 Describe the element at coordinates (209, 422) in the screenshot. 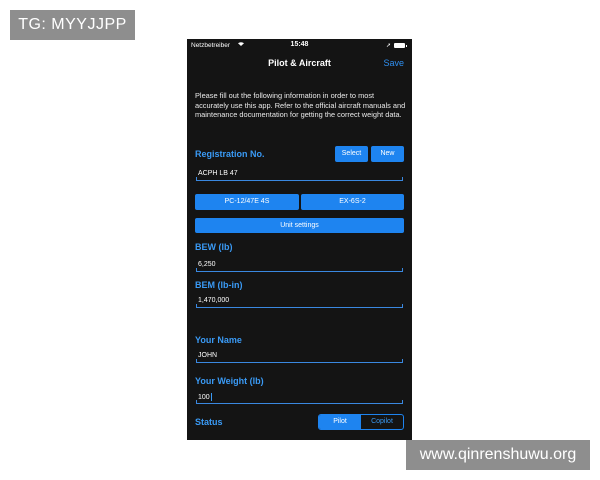

I see `status-label: Status` at that location.